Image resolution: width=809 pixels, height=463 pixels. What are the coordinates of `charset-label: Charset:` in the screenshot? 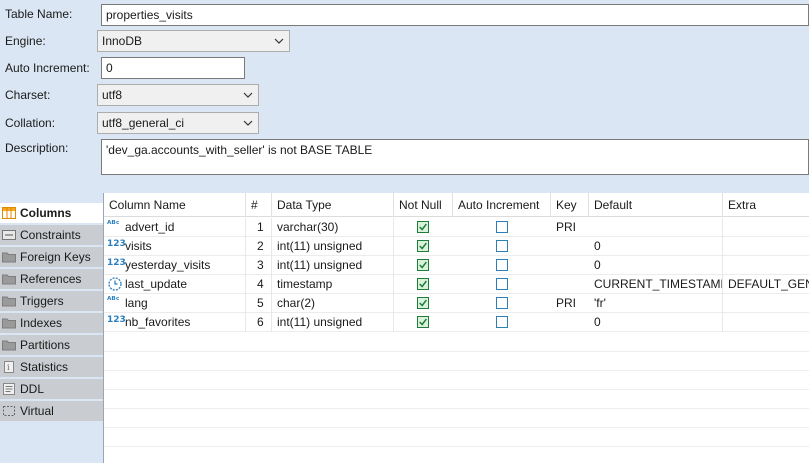 It's located at (28, 95).